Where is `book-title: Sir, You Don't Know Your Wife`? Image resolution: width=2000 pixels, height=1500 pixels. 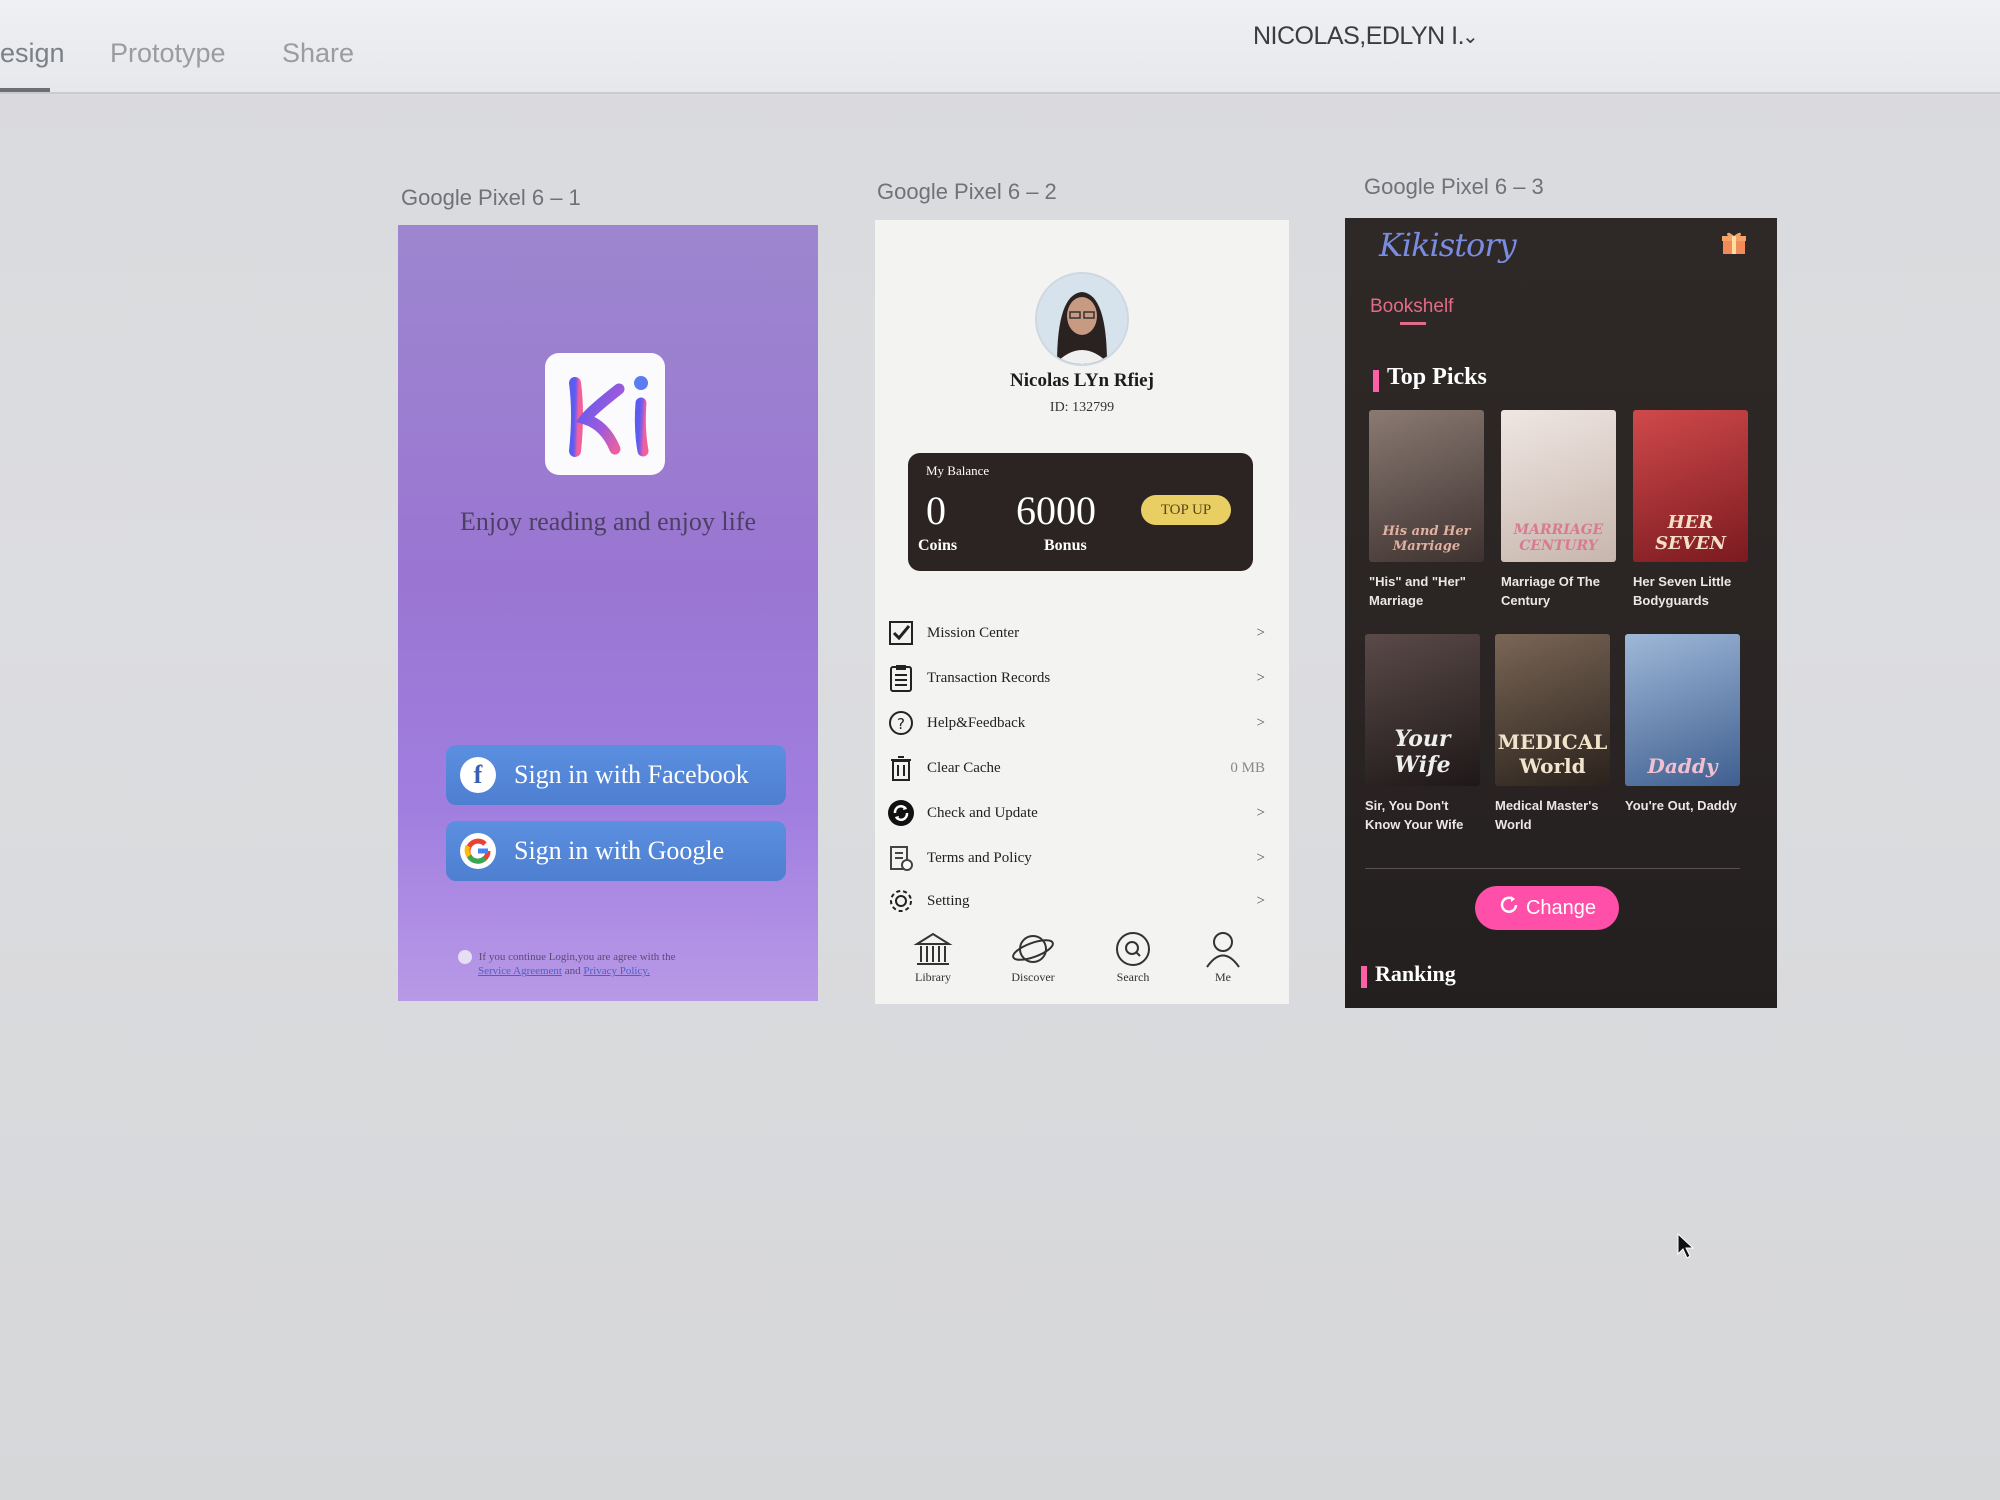 book-title: Sir, You Don't Know Your Wife is located at coordinates (1414, 815).